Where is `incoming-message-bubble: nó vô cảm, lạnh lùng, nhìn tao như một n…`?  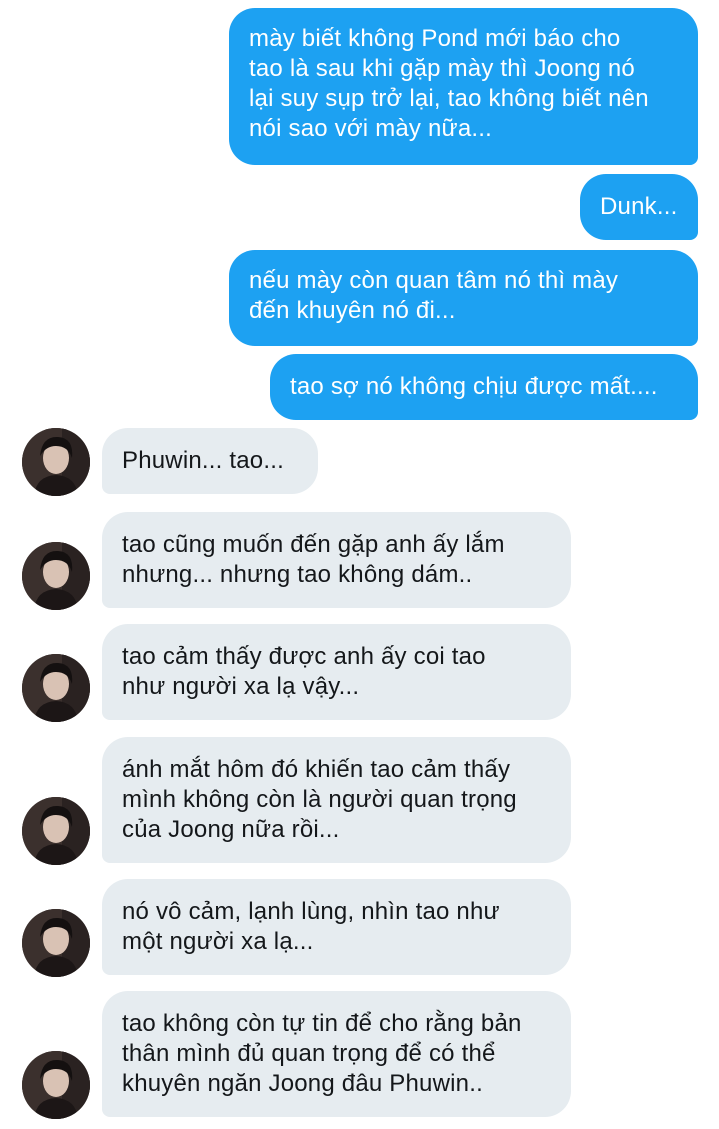 incoming-message-bubble: nó vô cảm, lạnh lùng, nhìn tao như một n… is located at coordinates (336, 927).